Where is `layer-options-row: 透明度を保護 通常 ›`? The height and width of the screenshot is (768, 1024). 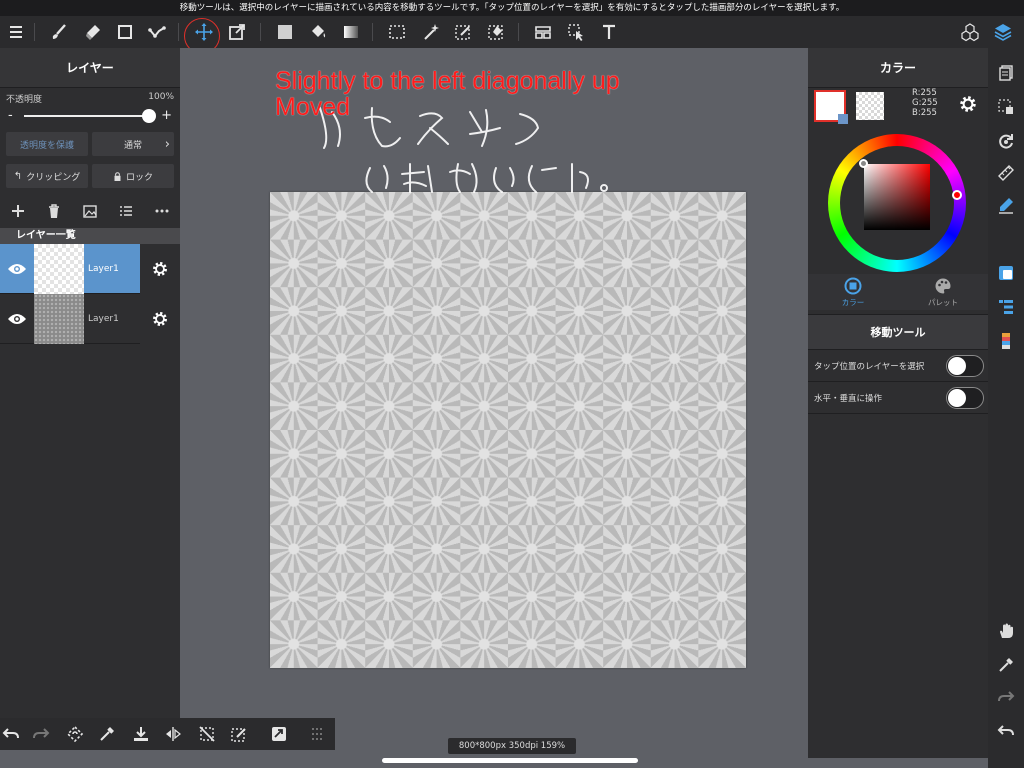 layer-options-row: 透明度を保護 通常 › is located at coordinates (90, 144).